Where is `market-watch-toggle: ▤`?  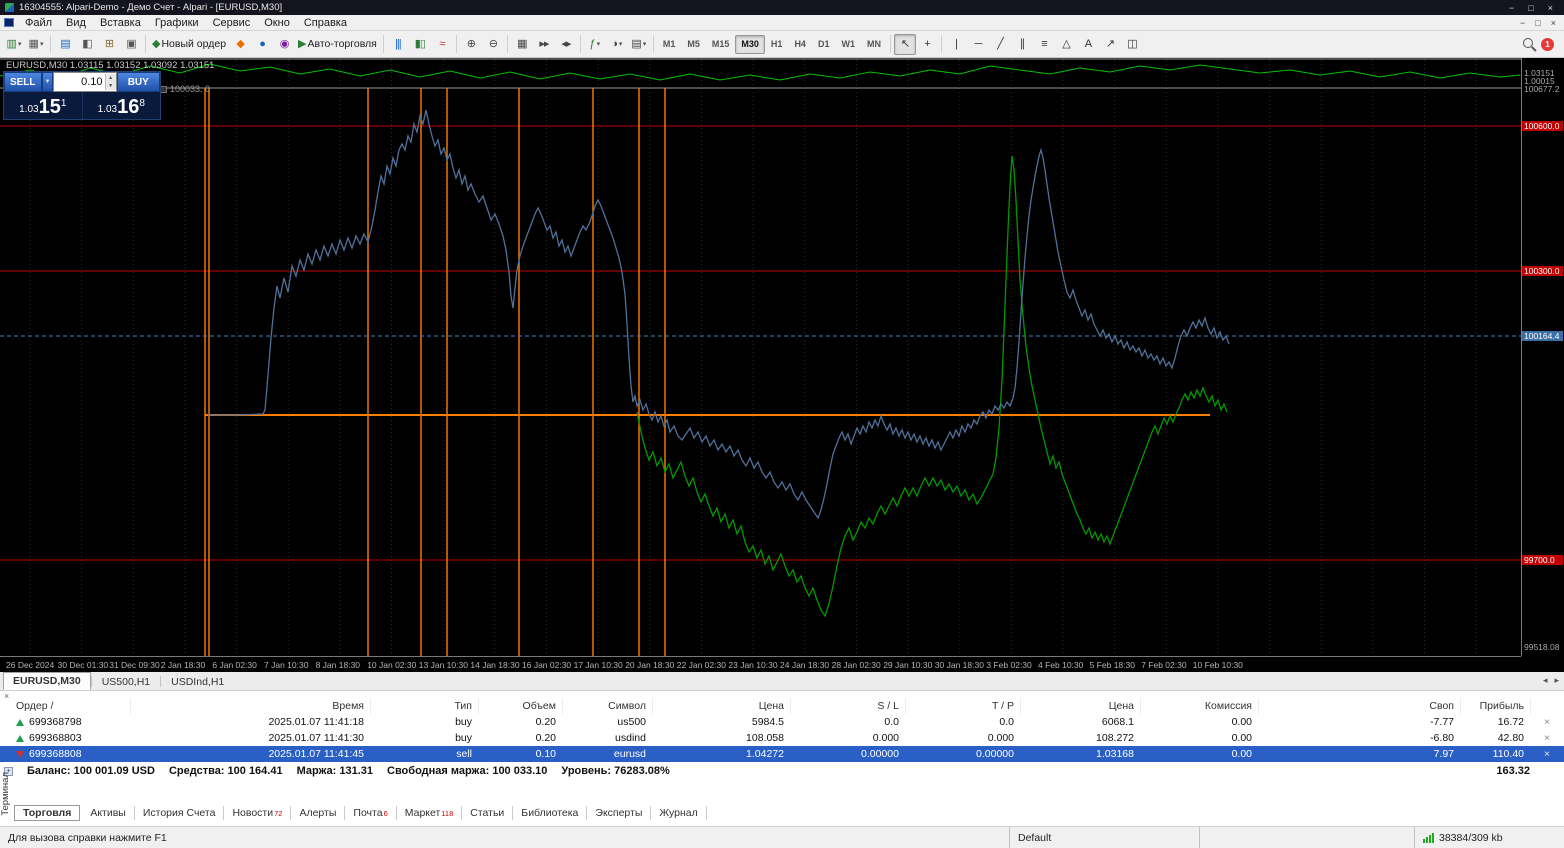
market-watch-toggle: ▤ is located at coordinates (65, 44).